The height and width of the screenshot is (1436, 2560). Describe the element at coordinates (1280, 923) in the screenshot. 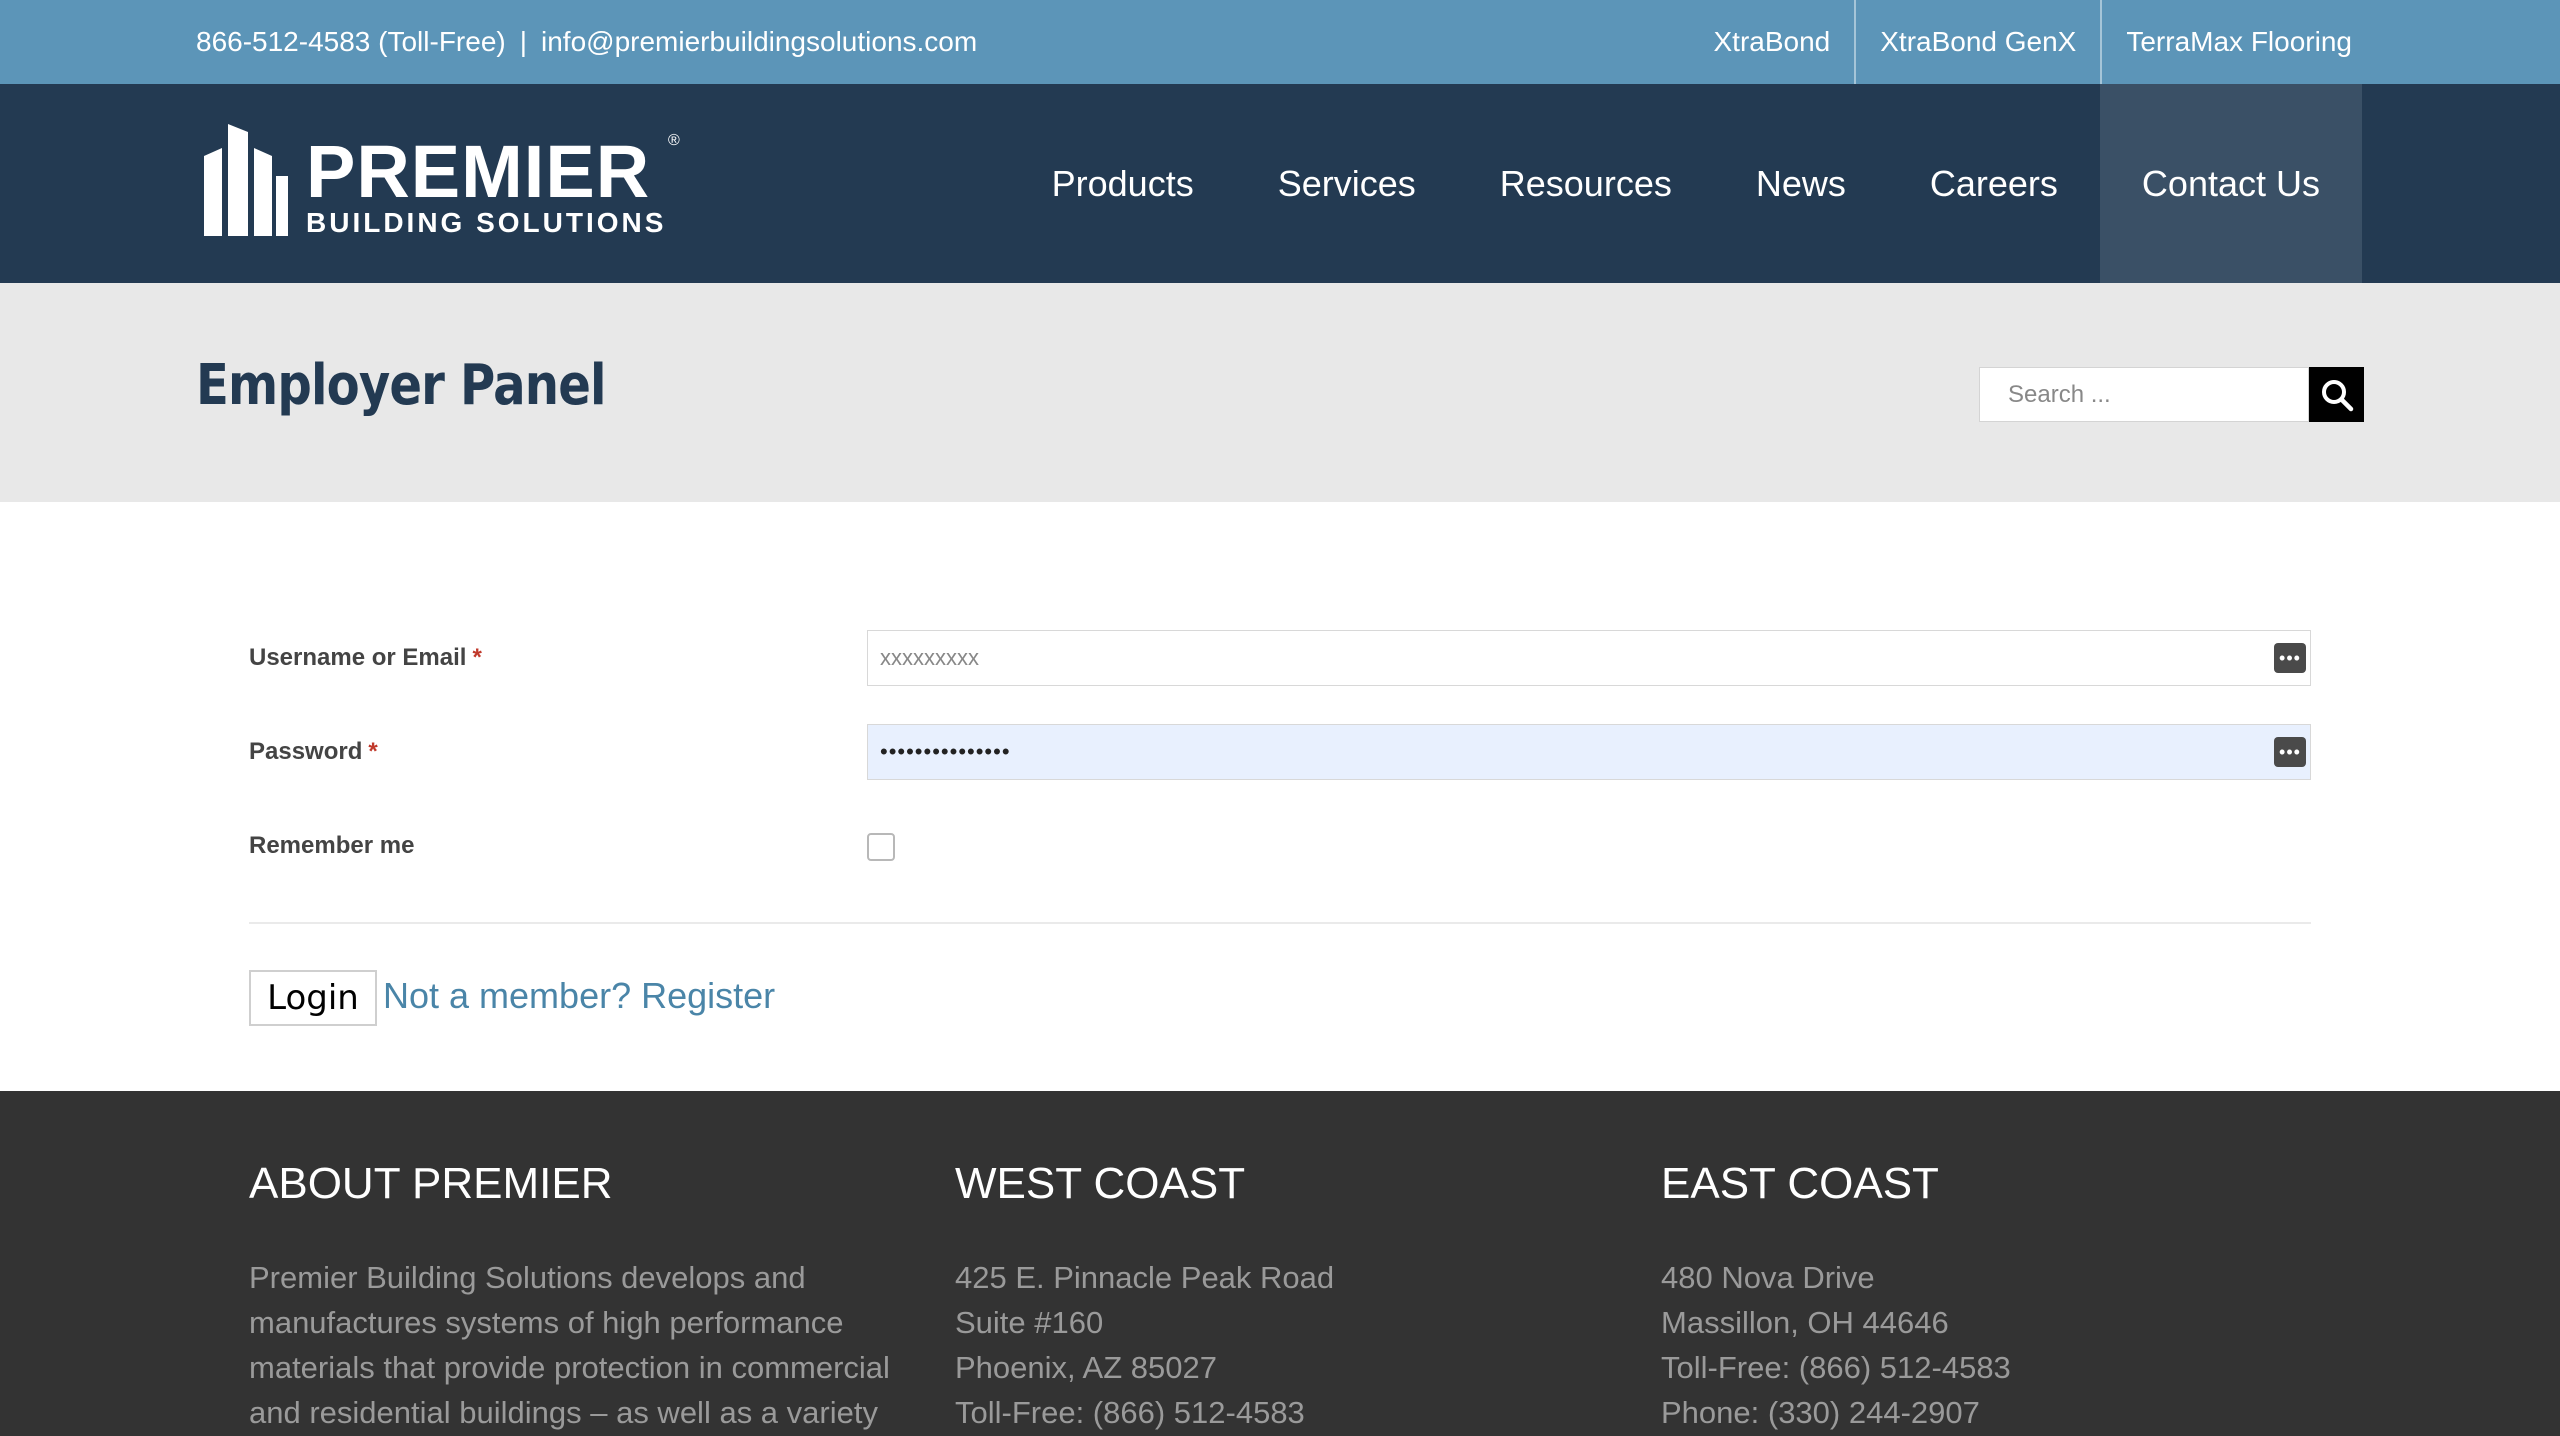

I see `form-divider` at that location.